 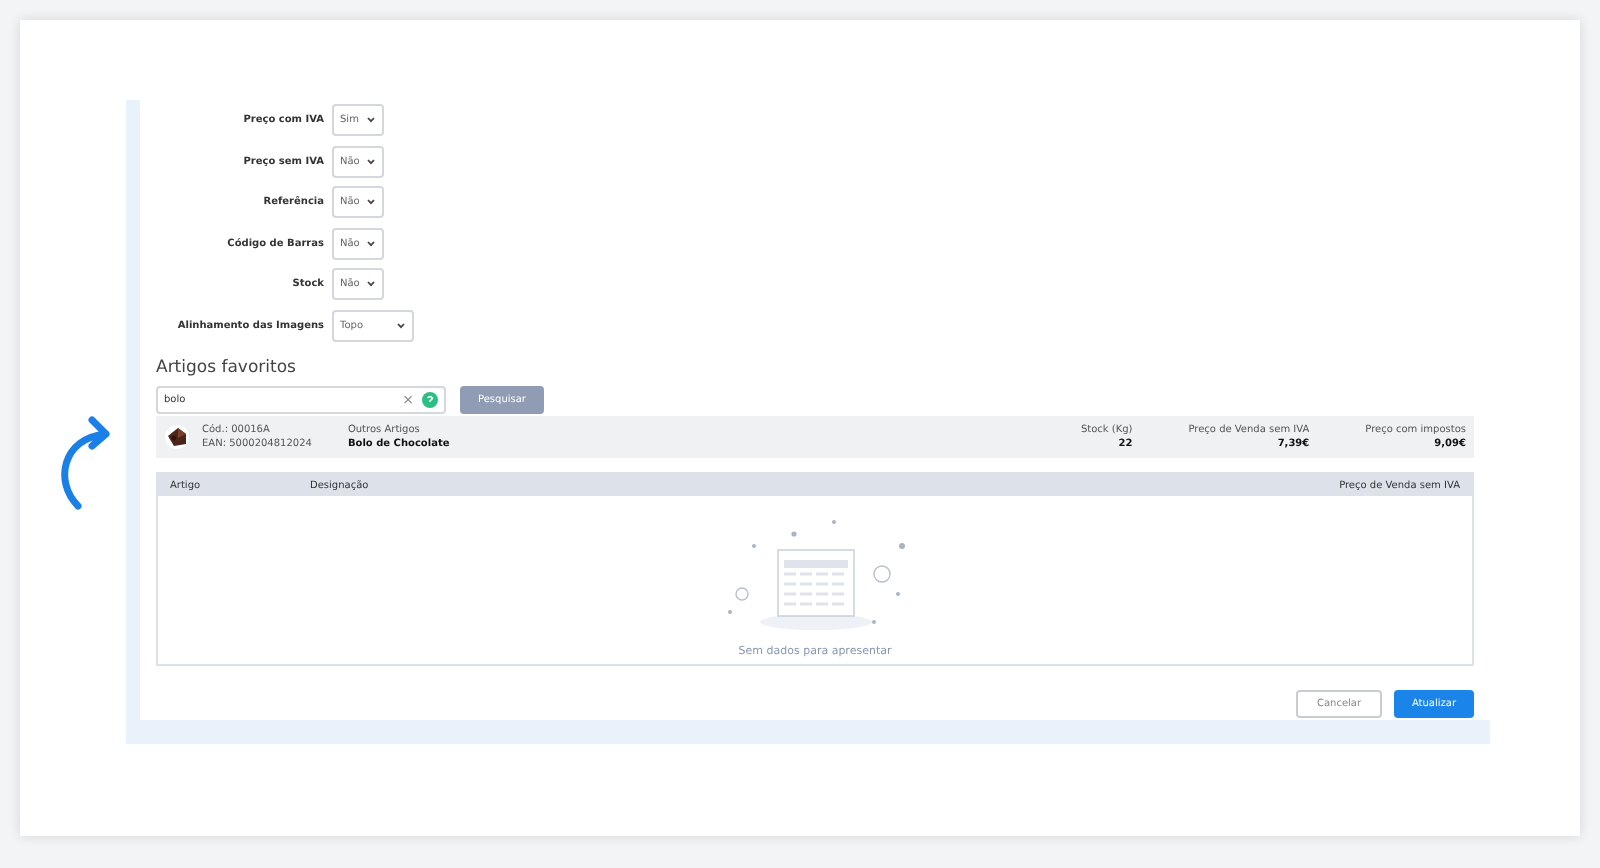 What do you see at coordinates (430, 400) in the screenshot?
I see `help-icon` at bounding box center [430, 400].